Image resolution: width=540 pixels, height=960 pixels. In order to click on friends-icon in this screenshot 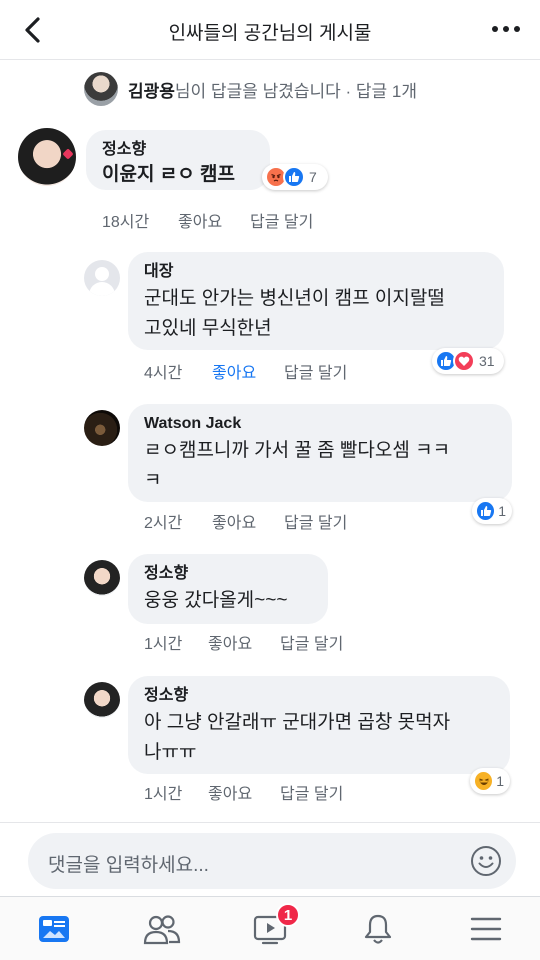, I will do `click(162, 929)`.